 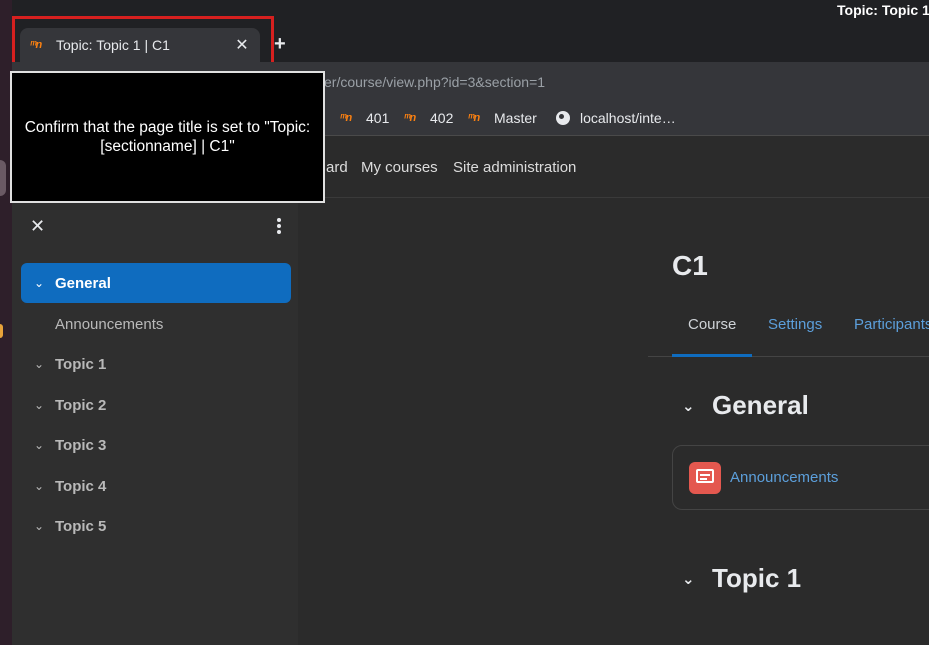 I want to click on section-label: Topic 4, so click(x=81, y=486).